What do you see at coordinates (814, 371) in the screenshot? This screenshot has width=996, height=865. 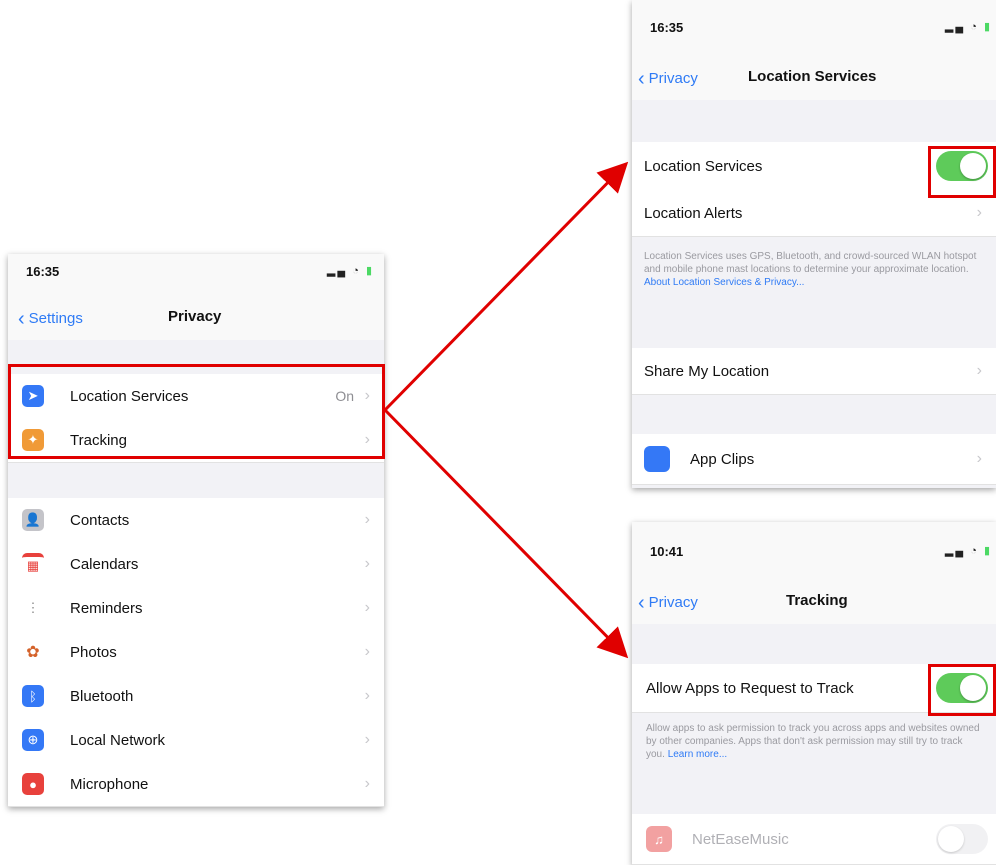 I see `share-my-location-row: Share My Location ›` at bounding box center [814, 371].